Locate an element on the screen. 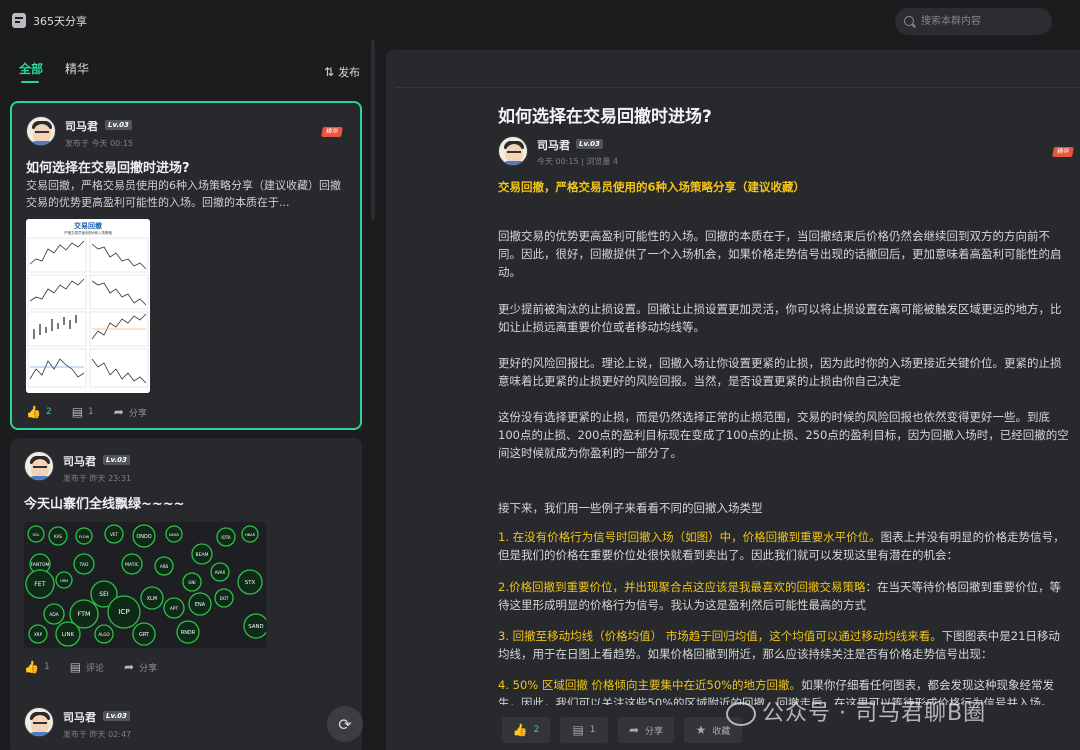 The height and width of the screenshot is (750, 1080). coin-label: FLOW is located at coordinates (84, 537).